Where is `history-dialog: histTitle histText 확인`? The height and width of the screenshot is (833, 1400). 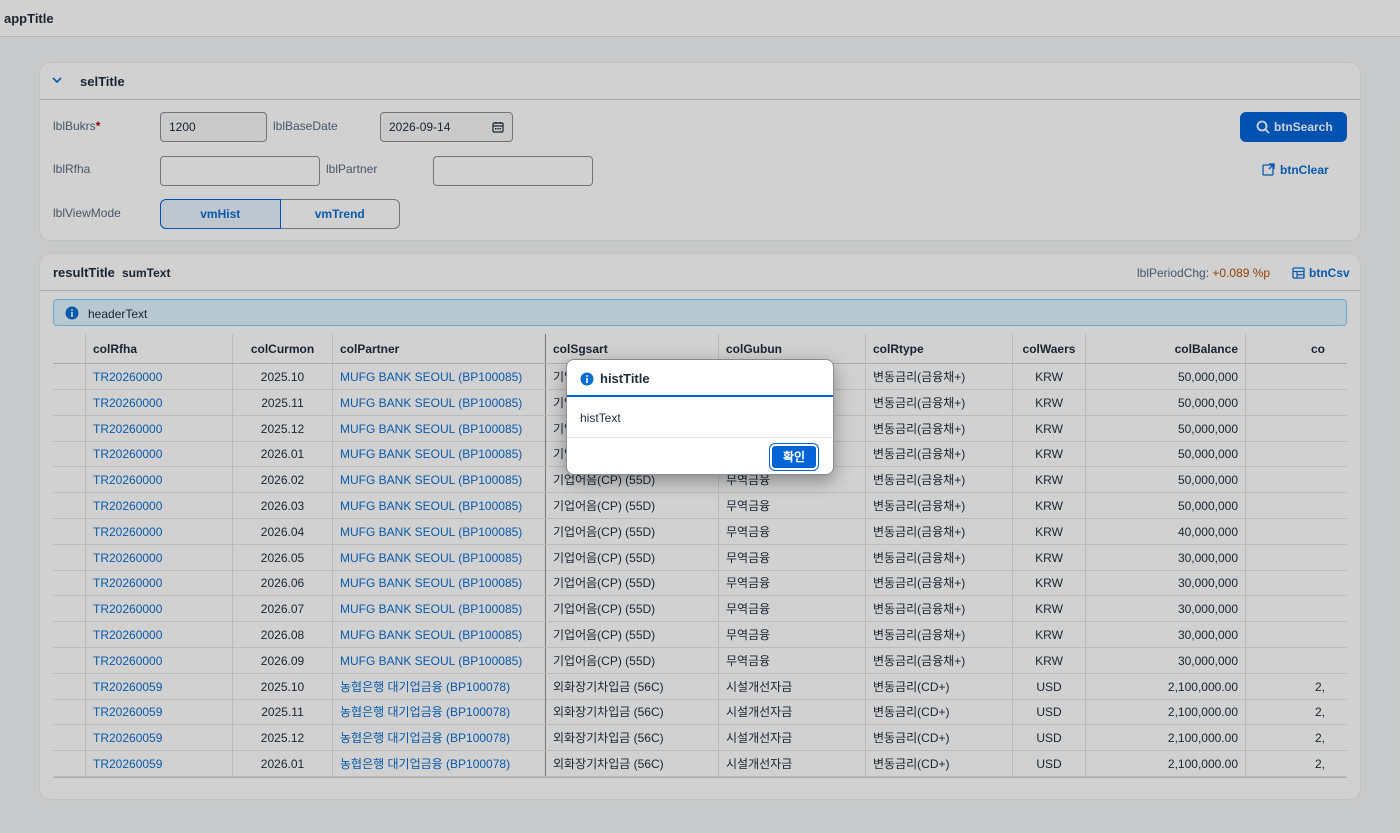 history-dialog: histTitle histText 확인 is located at coordinates (700, 417).